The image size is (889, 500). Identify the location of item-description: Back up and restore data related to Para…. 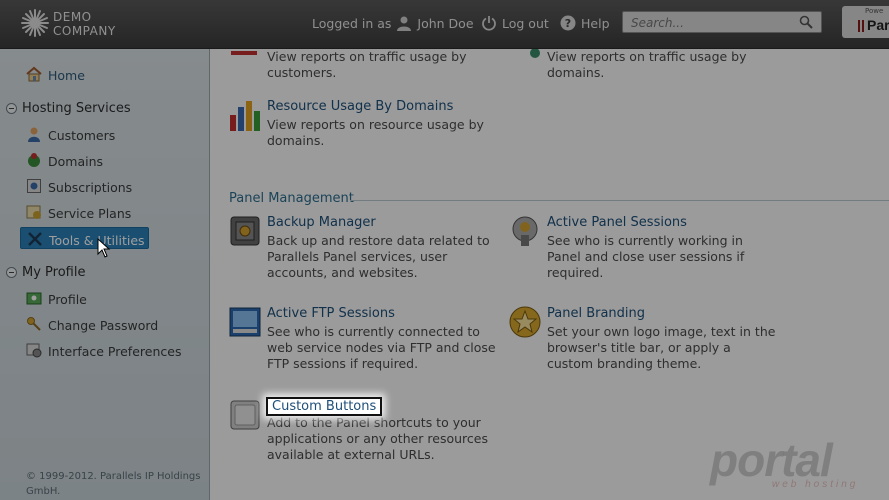
(378, 256).